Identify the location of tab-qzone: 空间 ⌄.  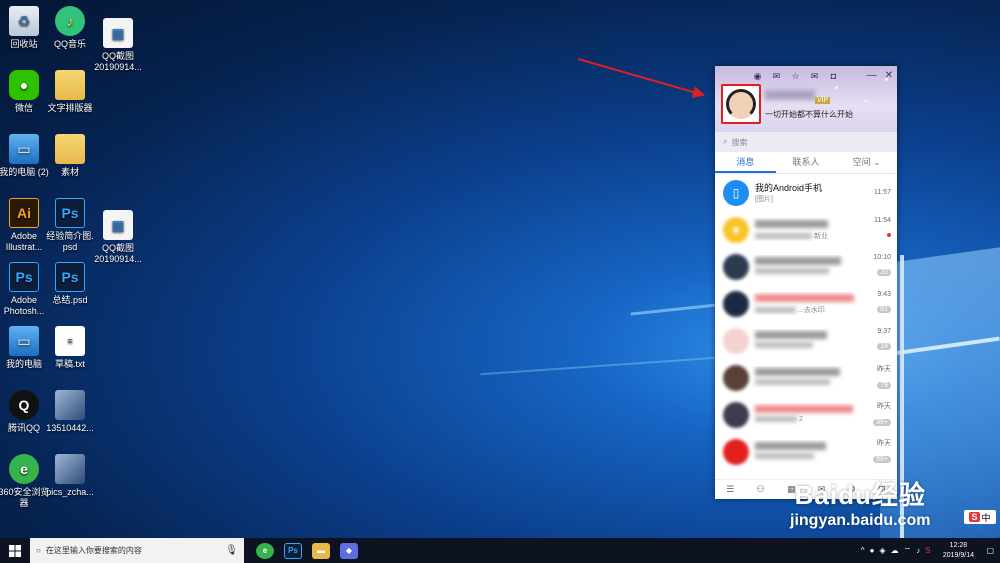
(866, 162).